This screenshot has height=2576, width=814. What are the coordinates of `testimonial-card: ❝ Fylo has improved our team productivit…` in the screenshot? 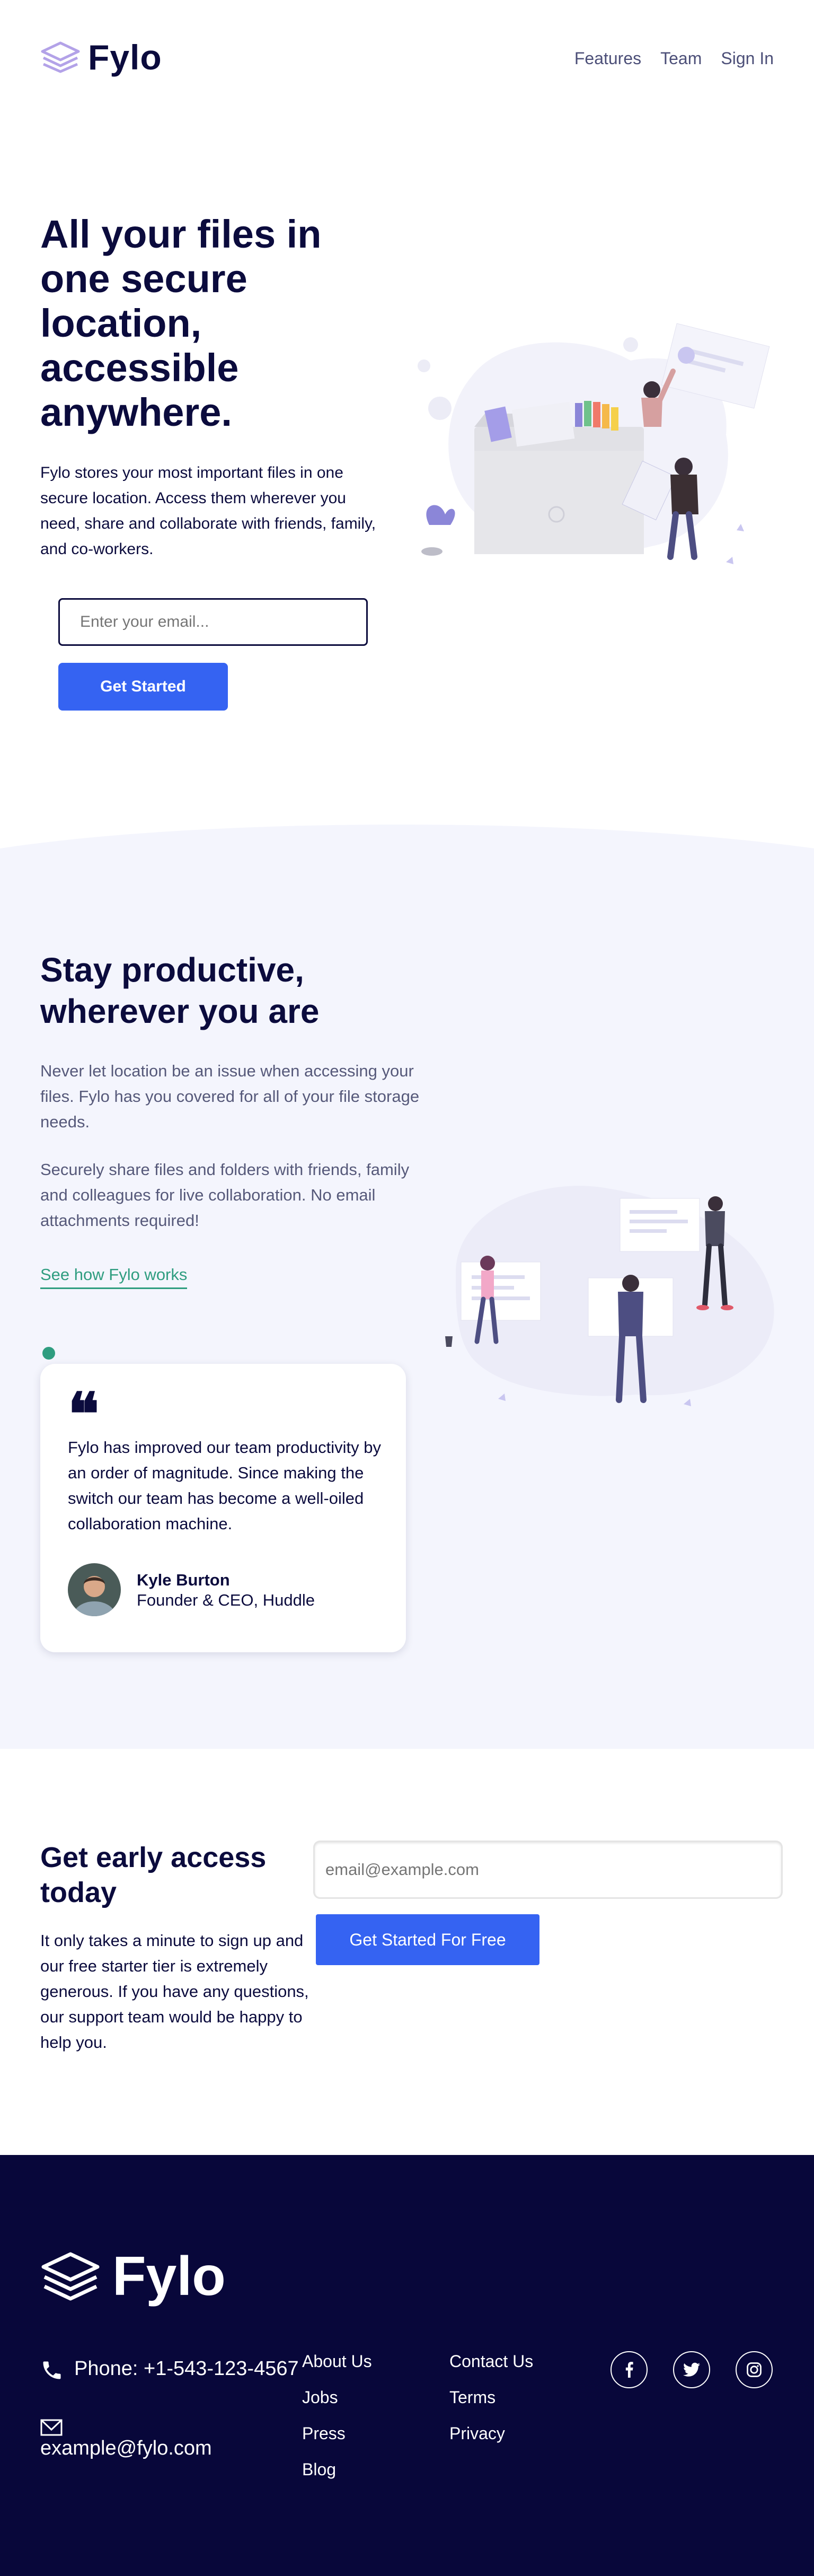 It's located at (223, 1508).